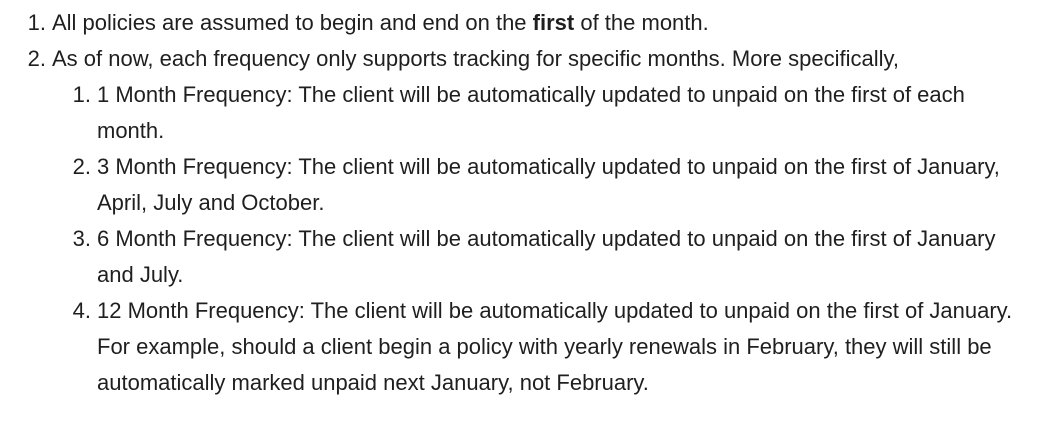 This screenshot has width=1046, height=444. Describe the element at coordinates (36, 22) in the screenshot. I see `list-item-number: 1.` at that location.